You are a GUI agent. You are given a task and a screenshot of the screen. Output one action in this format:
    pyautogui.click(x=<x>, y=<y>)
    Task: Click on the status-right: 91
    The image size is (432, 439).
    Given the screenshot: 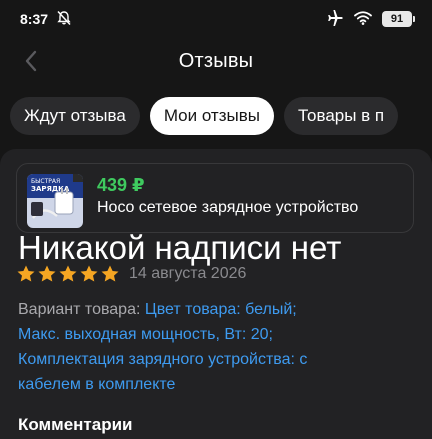 What is the action you would take?
    pyautogui.click(x=370, y=19)
    